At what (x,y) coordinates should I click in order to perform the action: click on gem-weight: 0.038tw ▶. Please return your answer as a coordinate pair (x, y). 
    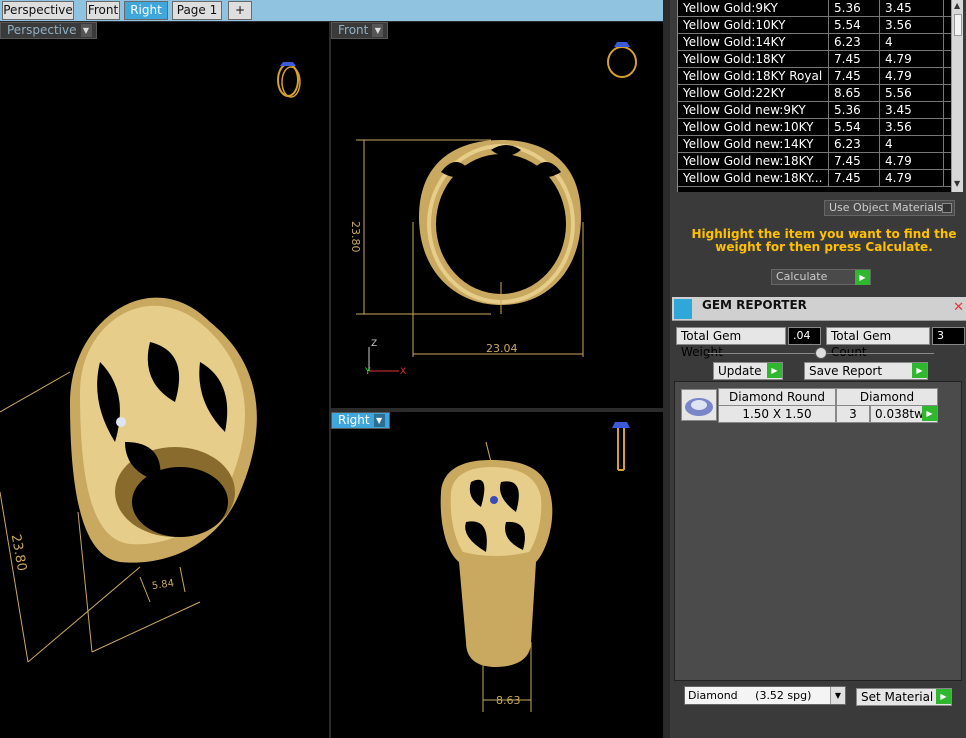
    Looking at the image, I should click on (904, 414).